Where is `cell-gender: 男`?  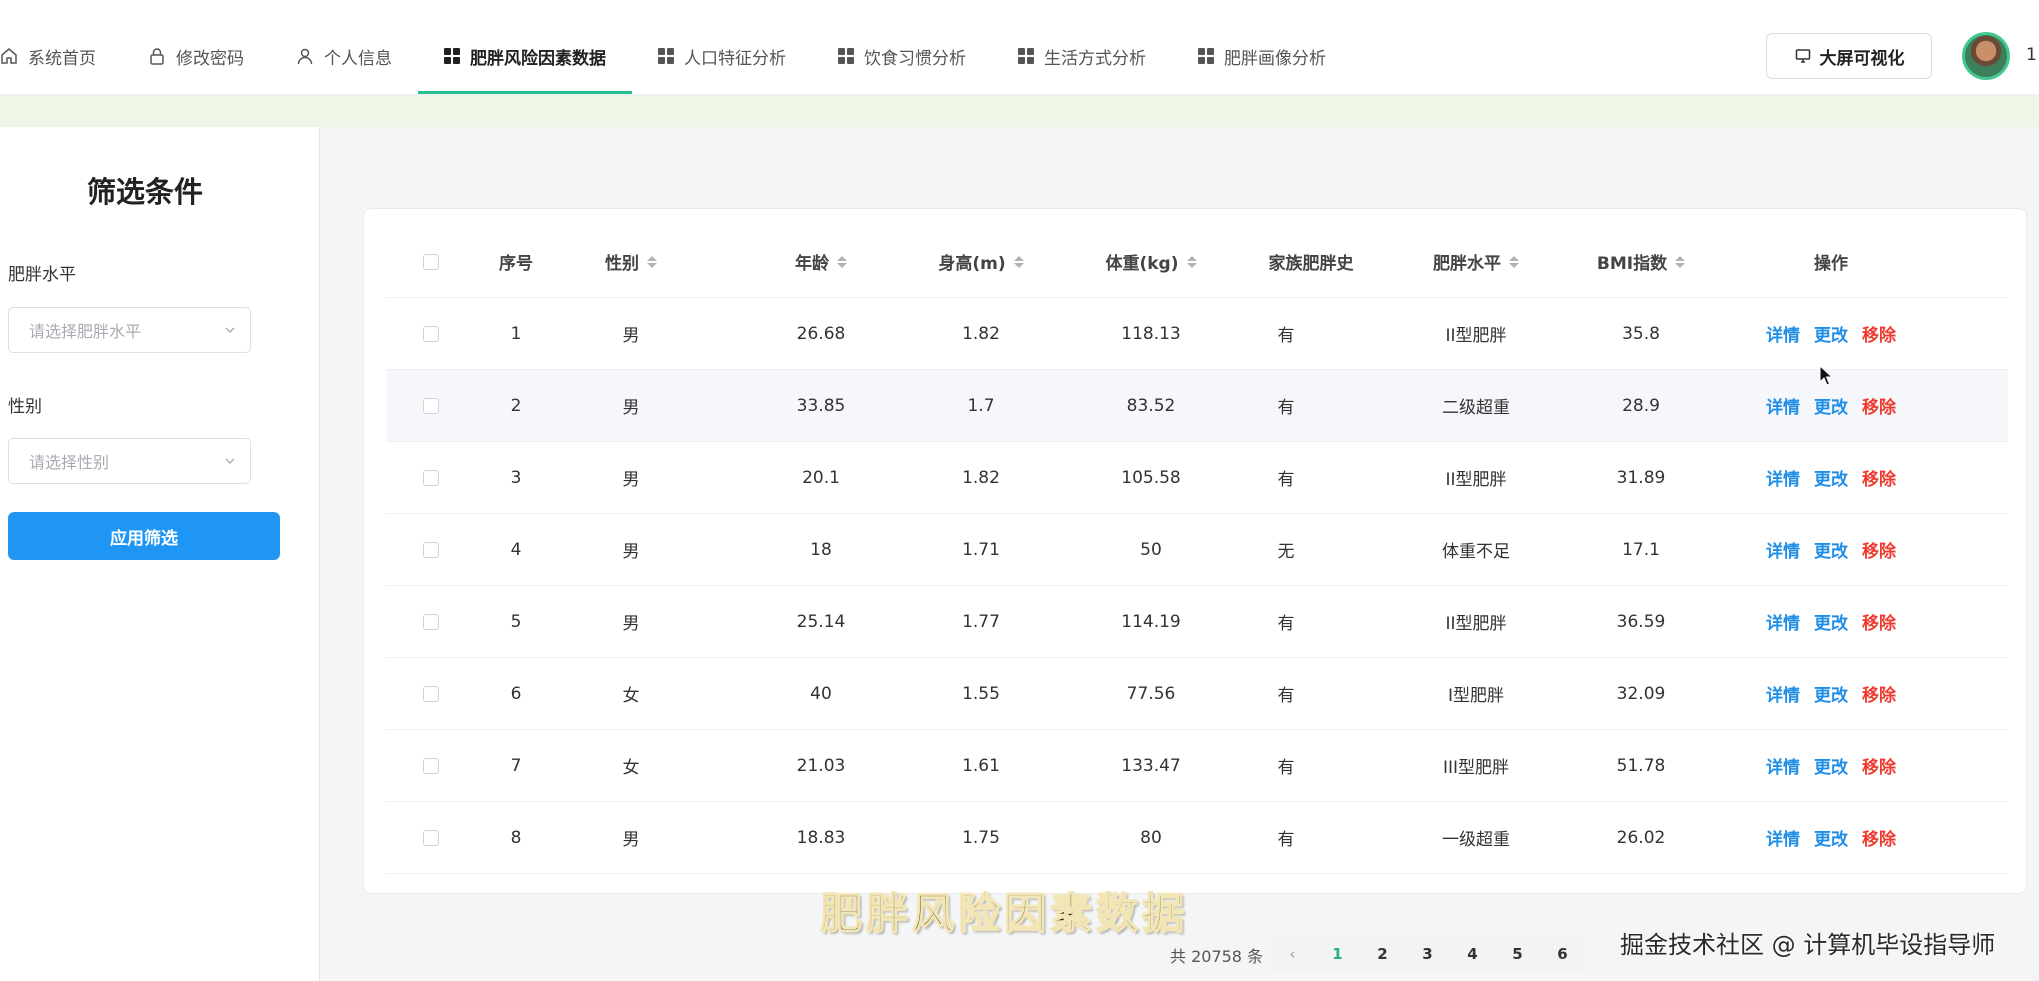 cell-gender: 男 is located at coordinates (631, 408).